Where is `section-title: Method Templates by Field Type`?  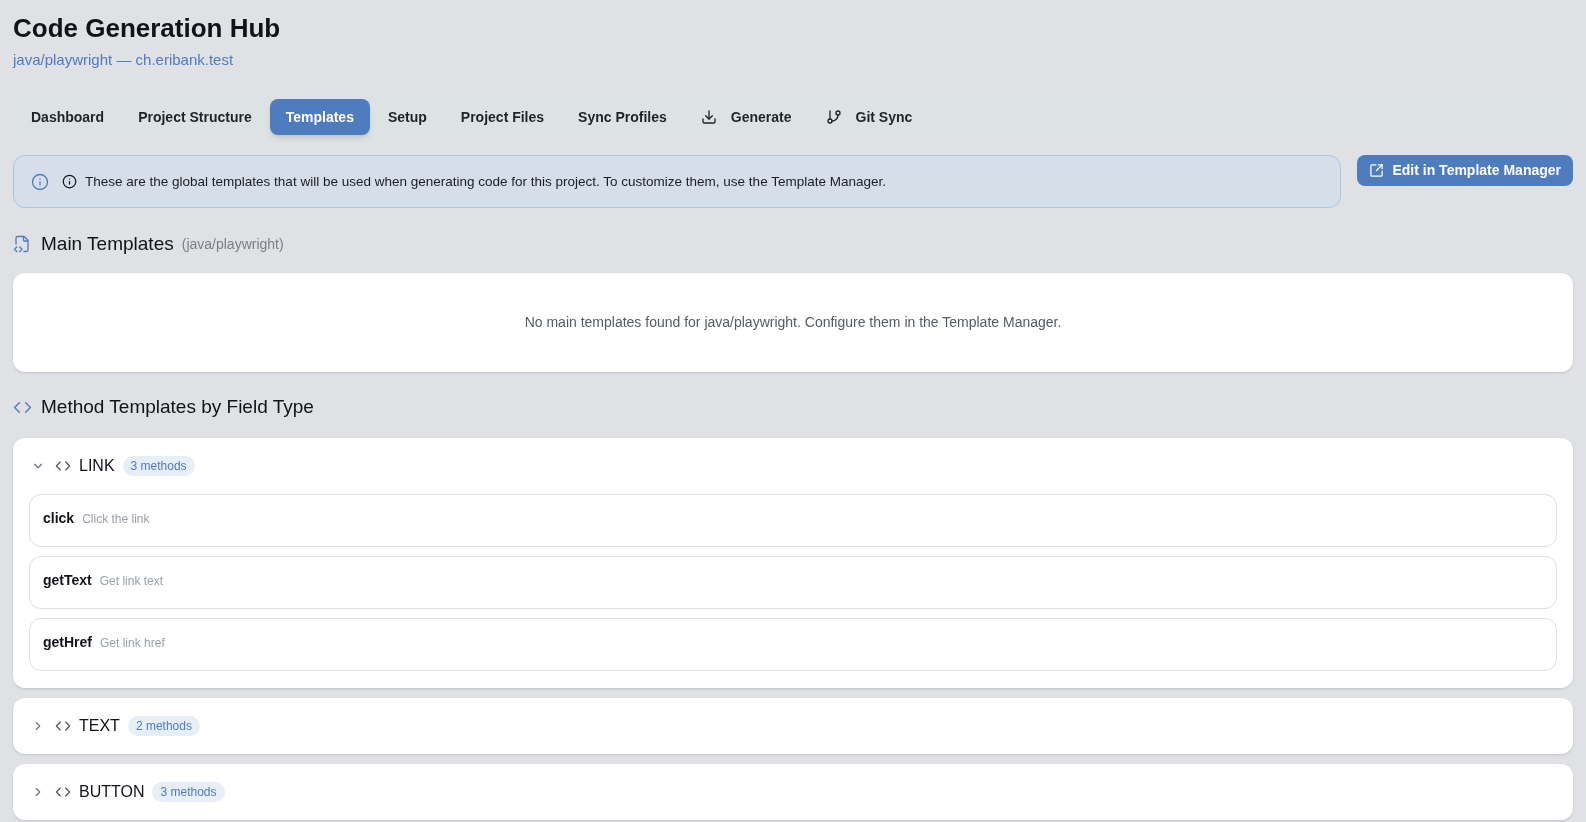
section-title: Method Templates by Field Type is located at coordinates (177, 407).